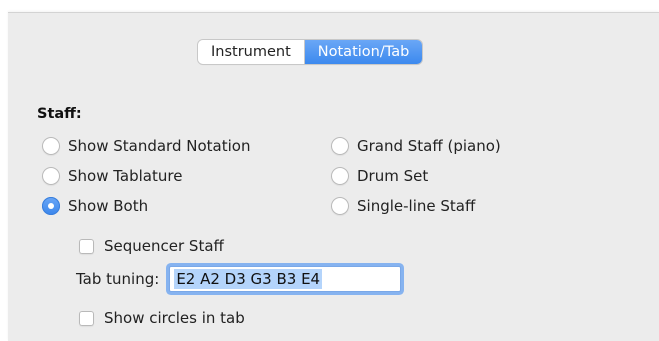 Image resolution: width=659 pixels, height=341 pixels. Describe the element at coordinates (164, 246) in the screenshot. I see `checkbox-label: Sequencer Staff` at that location.